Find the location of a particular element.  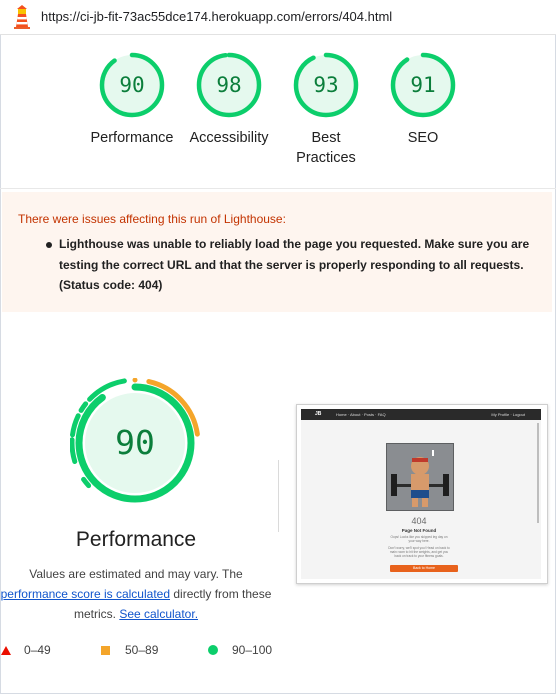

gauge-performance: 90 is located at coordinates (132, 85).